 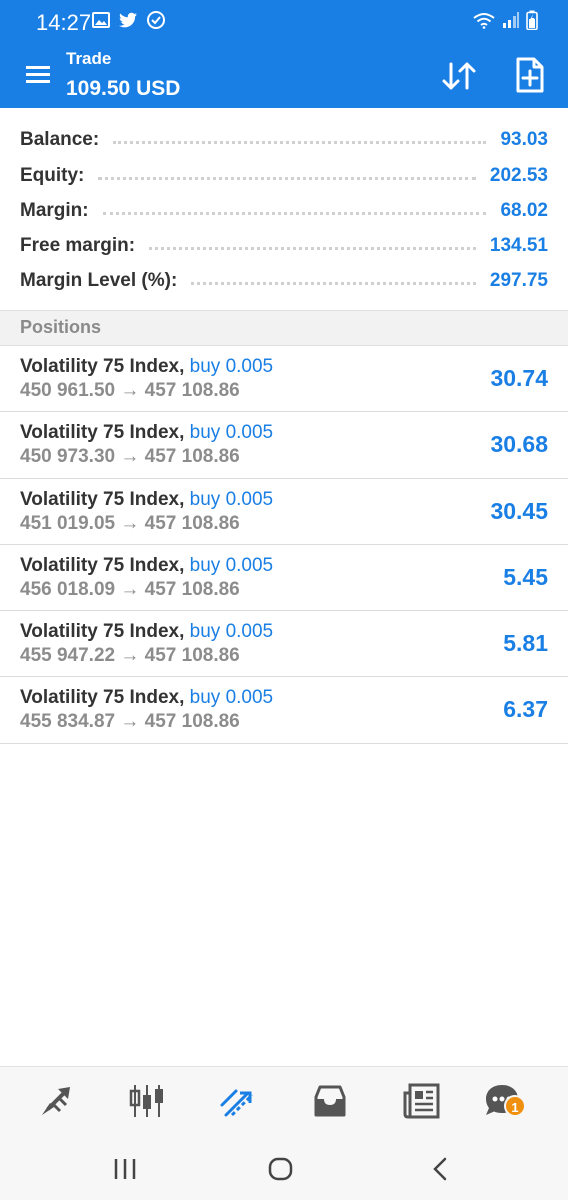 I want to click on chart-icon, so click(x=146, y=1101).